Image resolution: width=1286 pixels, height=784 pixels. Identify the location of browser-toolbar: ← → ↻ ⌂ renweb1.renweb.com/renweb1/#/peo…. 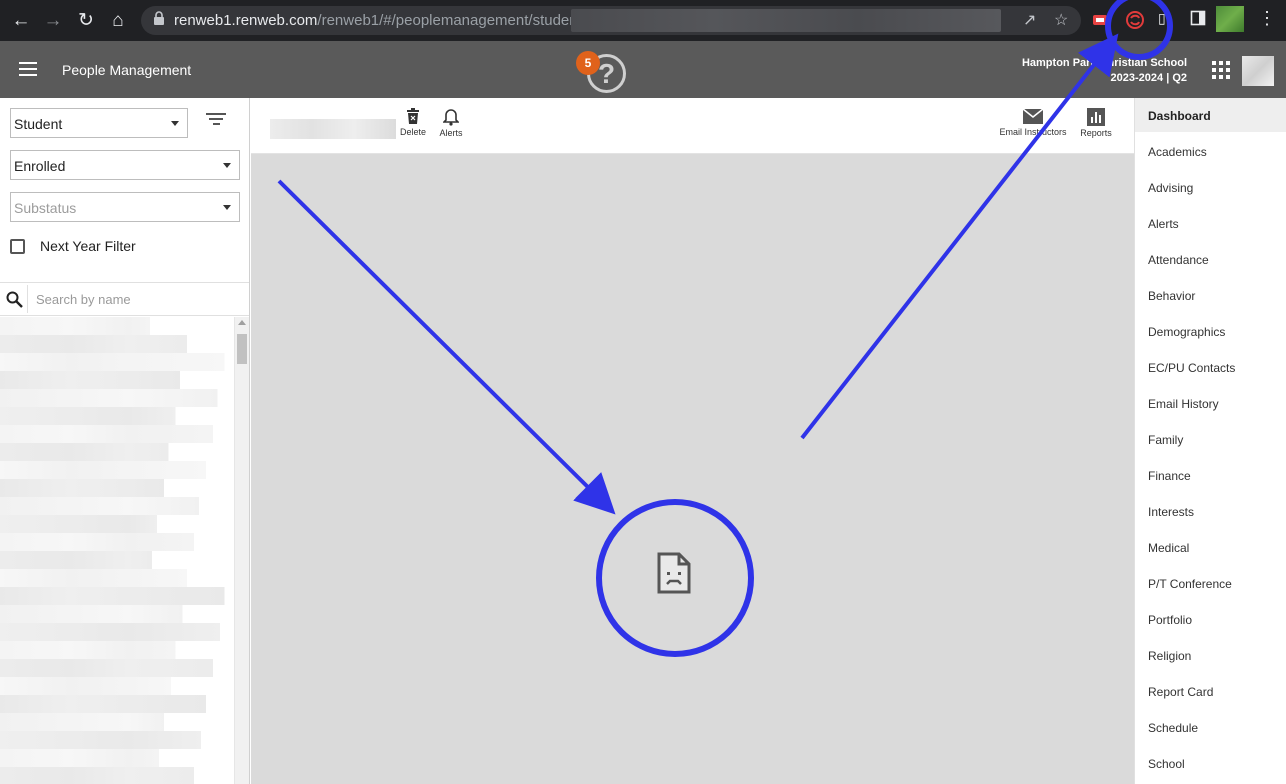
(643, 20).